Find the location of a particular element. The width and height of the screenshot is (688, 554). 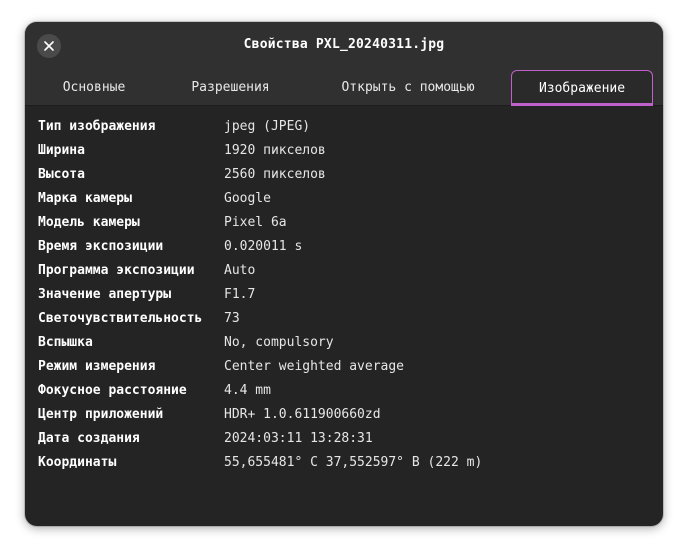

titlebar: Свойства PXL_20240311.jpg is located at coordinates (344, 45).